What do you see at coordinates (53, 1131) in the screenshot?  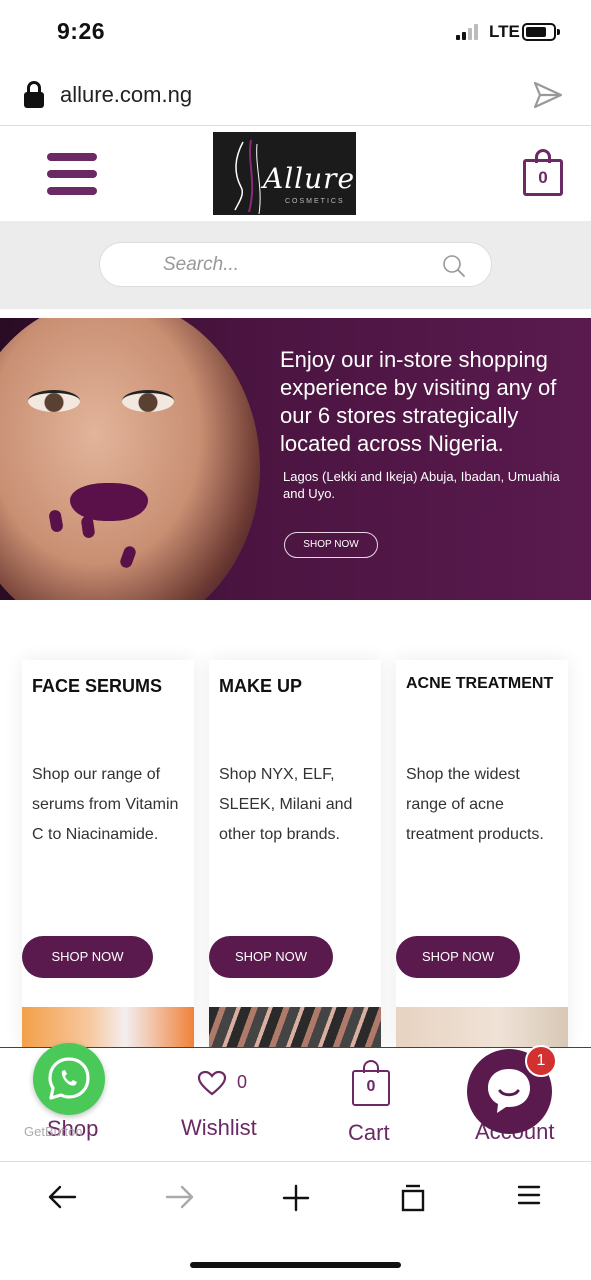 I see `getbutton-label: GetButton` at bounding box center [53, 1131].